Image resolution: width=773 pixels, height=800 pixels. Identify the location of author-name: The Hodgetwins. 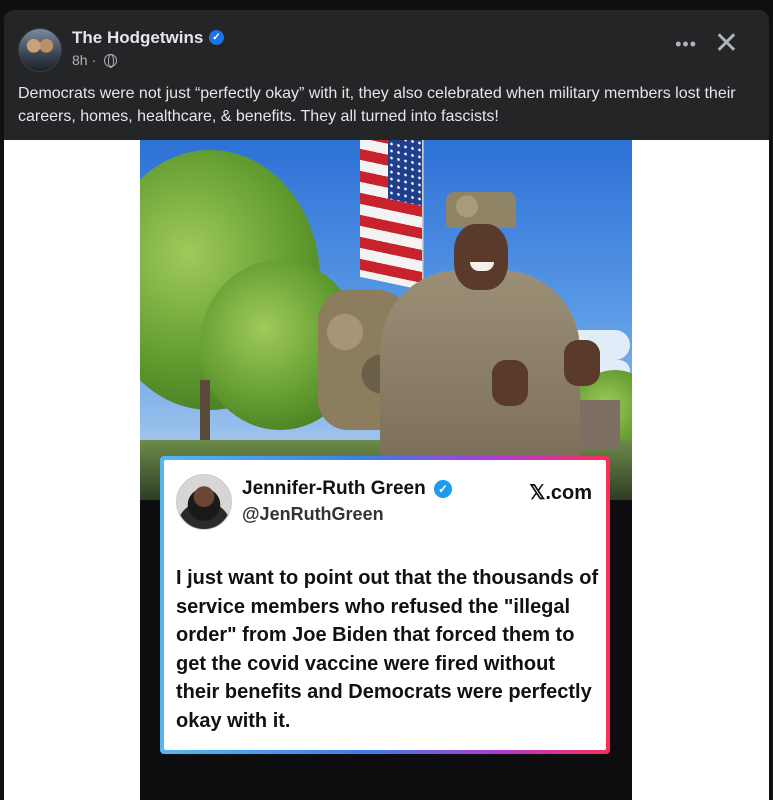
(137, 38).